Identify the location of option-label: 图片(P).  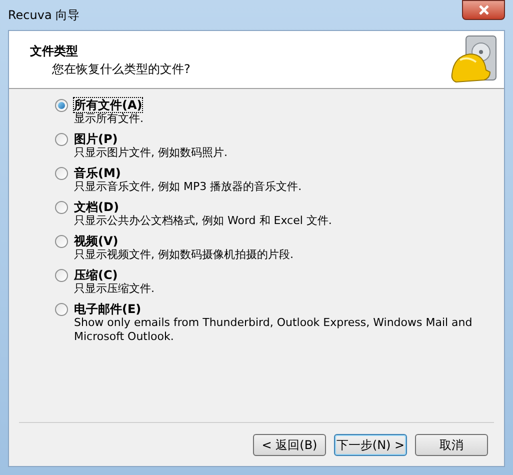
(96, 139).